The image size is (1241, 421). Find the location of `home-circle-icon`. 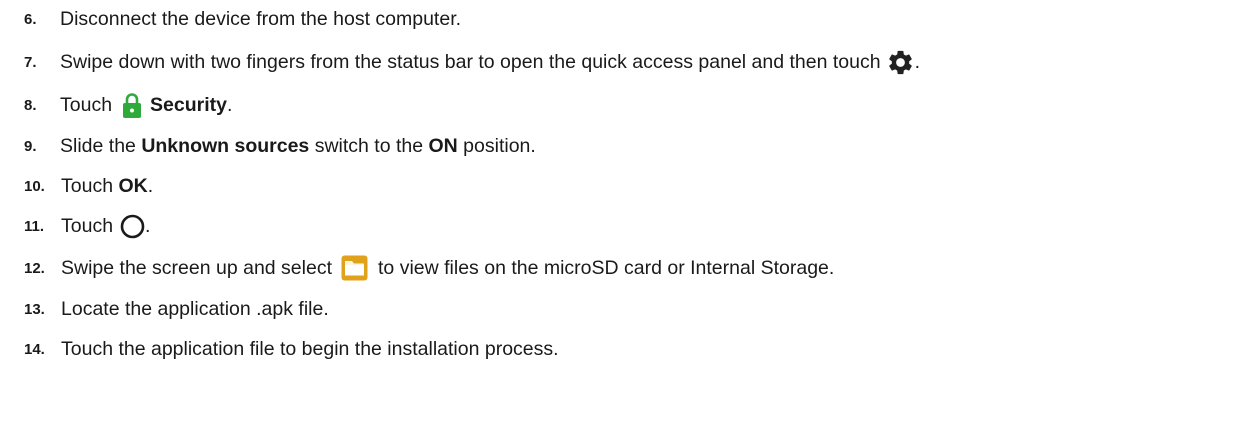

home-circle-icon is located at coordinates (132, 226).